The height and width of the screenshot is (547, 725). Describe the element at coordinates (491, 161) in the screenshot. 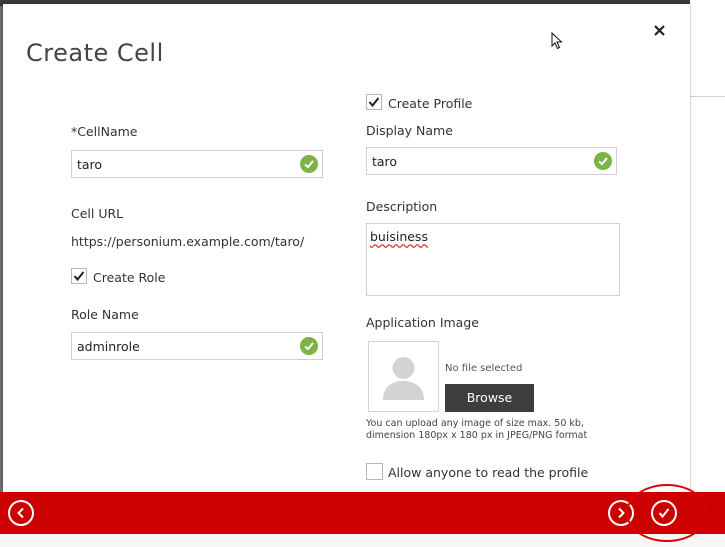

I see `display-name-input: taro` at that location.